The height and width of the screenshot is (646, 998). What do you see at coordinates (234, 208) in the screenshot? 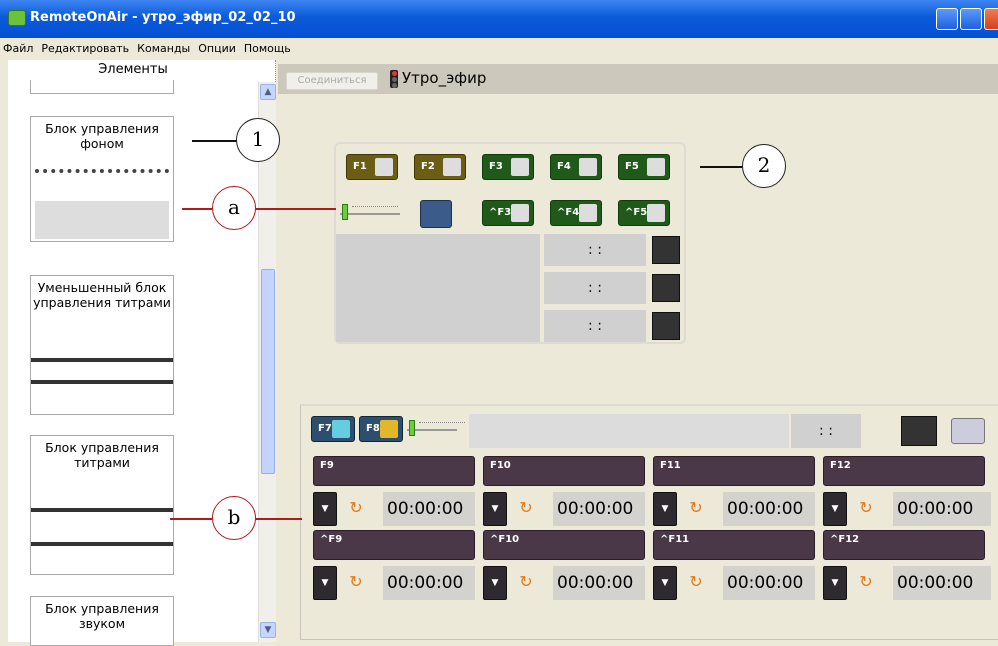
I see `callout-a: a` at bounding box center [234, 208].